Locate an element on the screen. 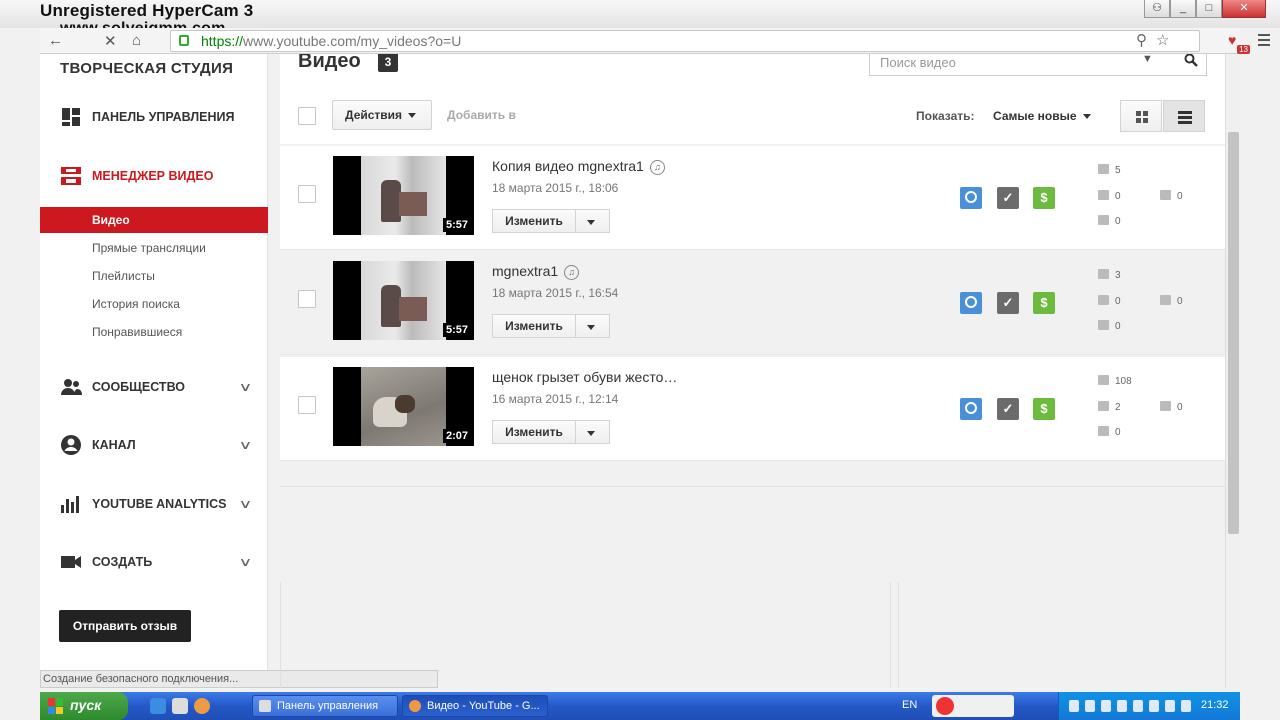  task-label: Панель управления is located at coordinates (328, 706).